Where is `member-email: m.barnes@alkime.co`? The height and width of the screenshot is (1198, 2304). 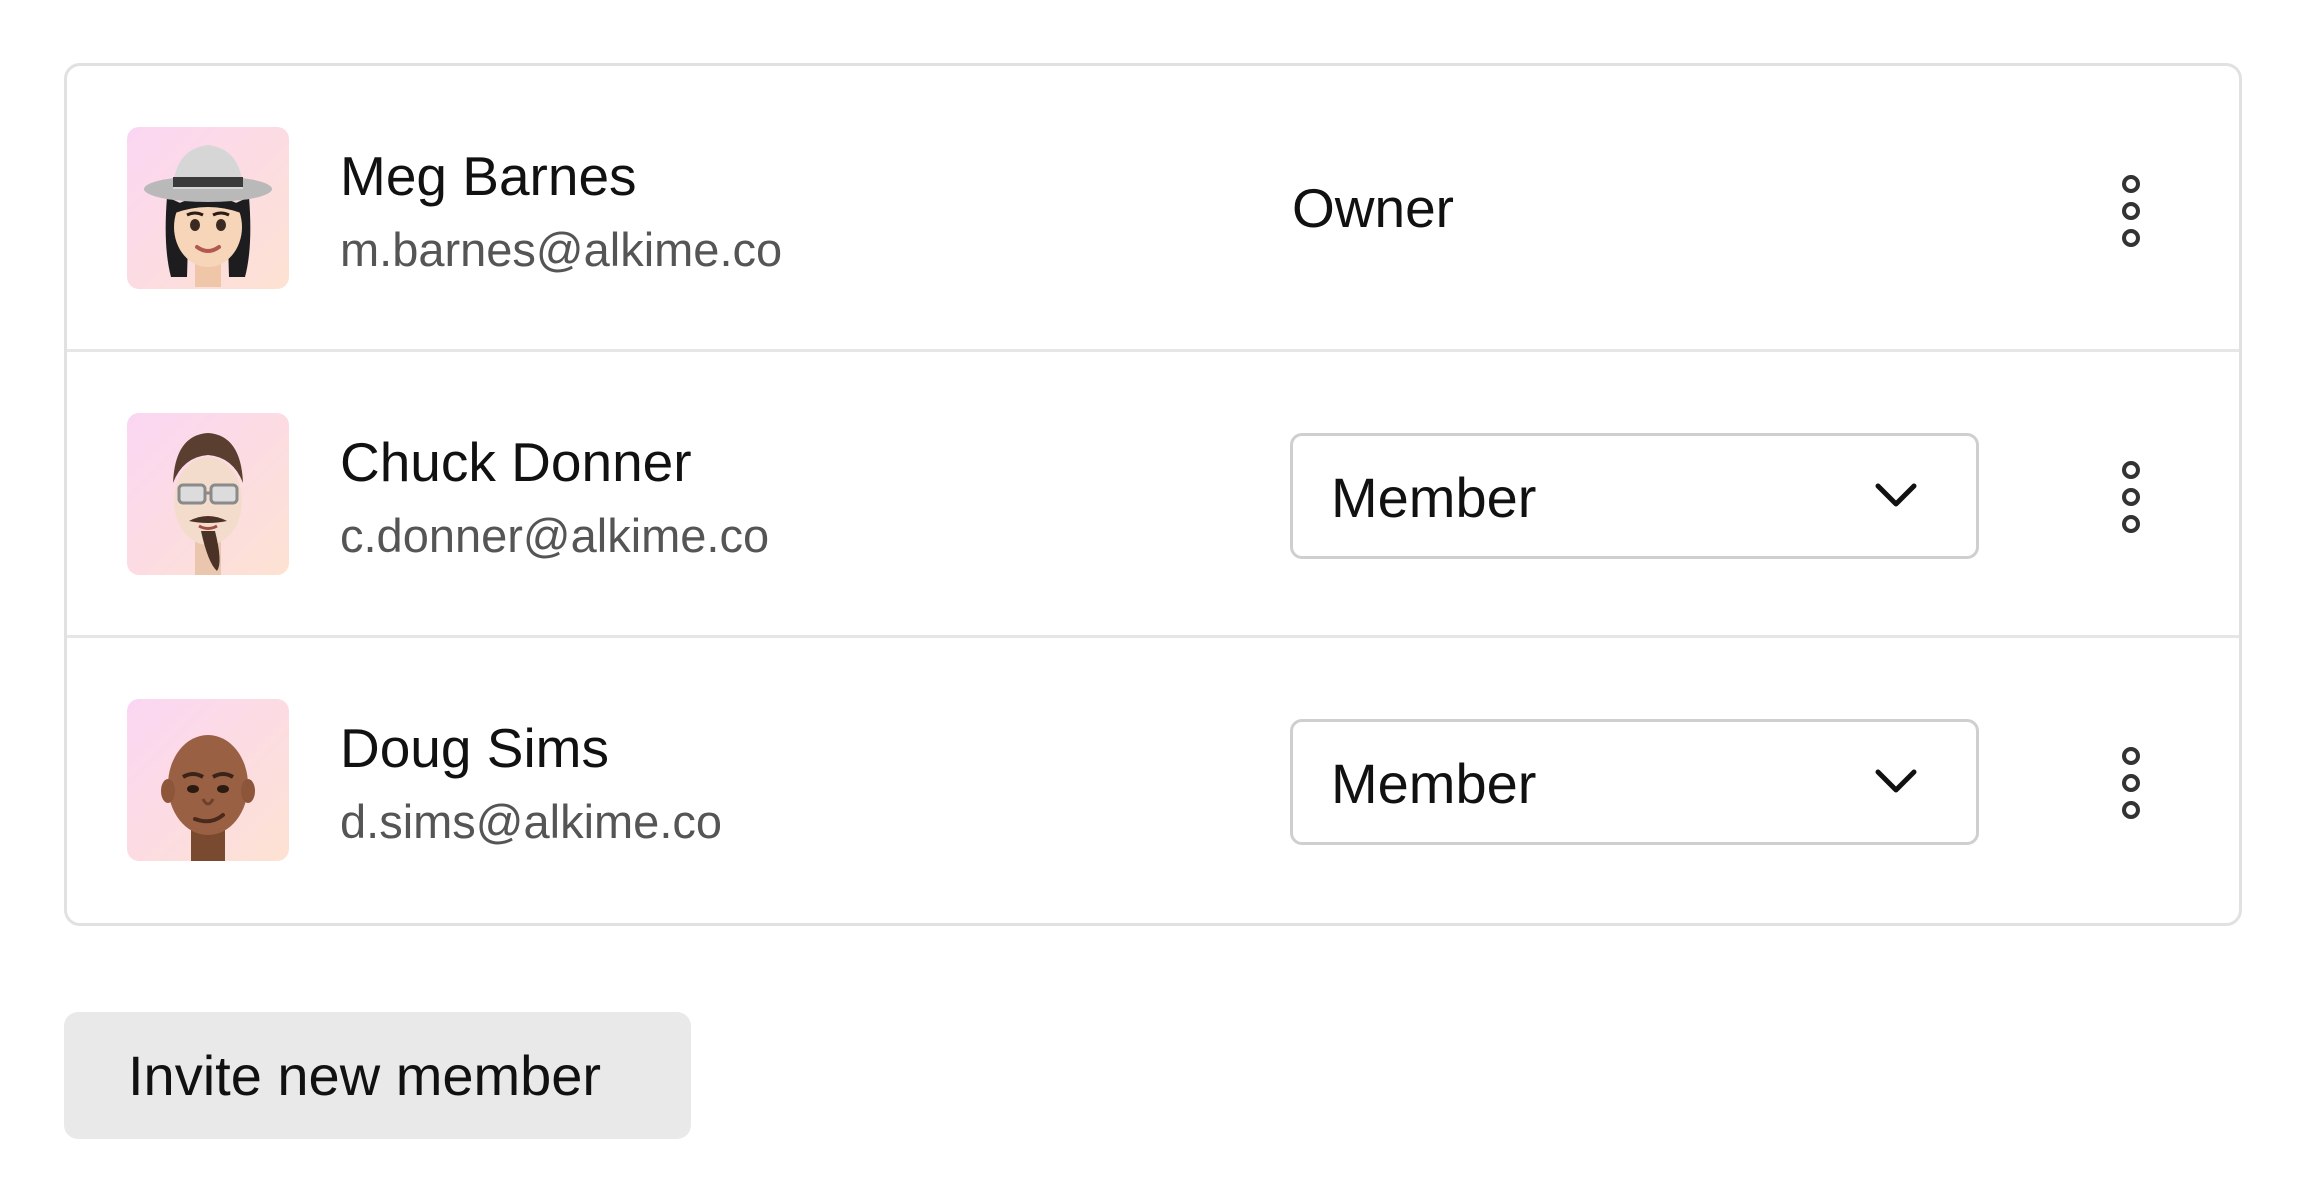 member-email: m.barnes@alkime.co is located at coordinates (561, 249).